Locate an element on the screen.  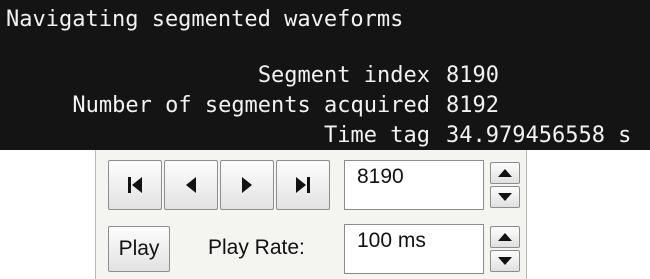
segment-index-label: Segment index is located at coordinates (343, 75).